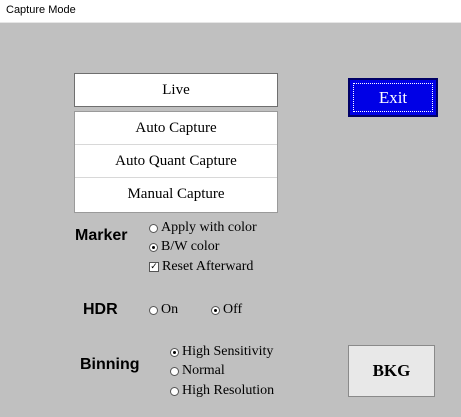 The width and height of the screenshot is (461, 417). I want to click on marker-option-label: Apply with color, so click(209, 227).